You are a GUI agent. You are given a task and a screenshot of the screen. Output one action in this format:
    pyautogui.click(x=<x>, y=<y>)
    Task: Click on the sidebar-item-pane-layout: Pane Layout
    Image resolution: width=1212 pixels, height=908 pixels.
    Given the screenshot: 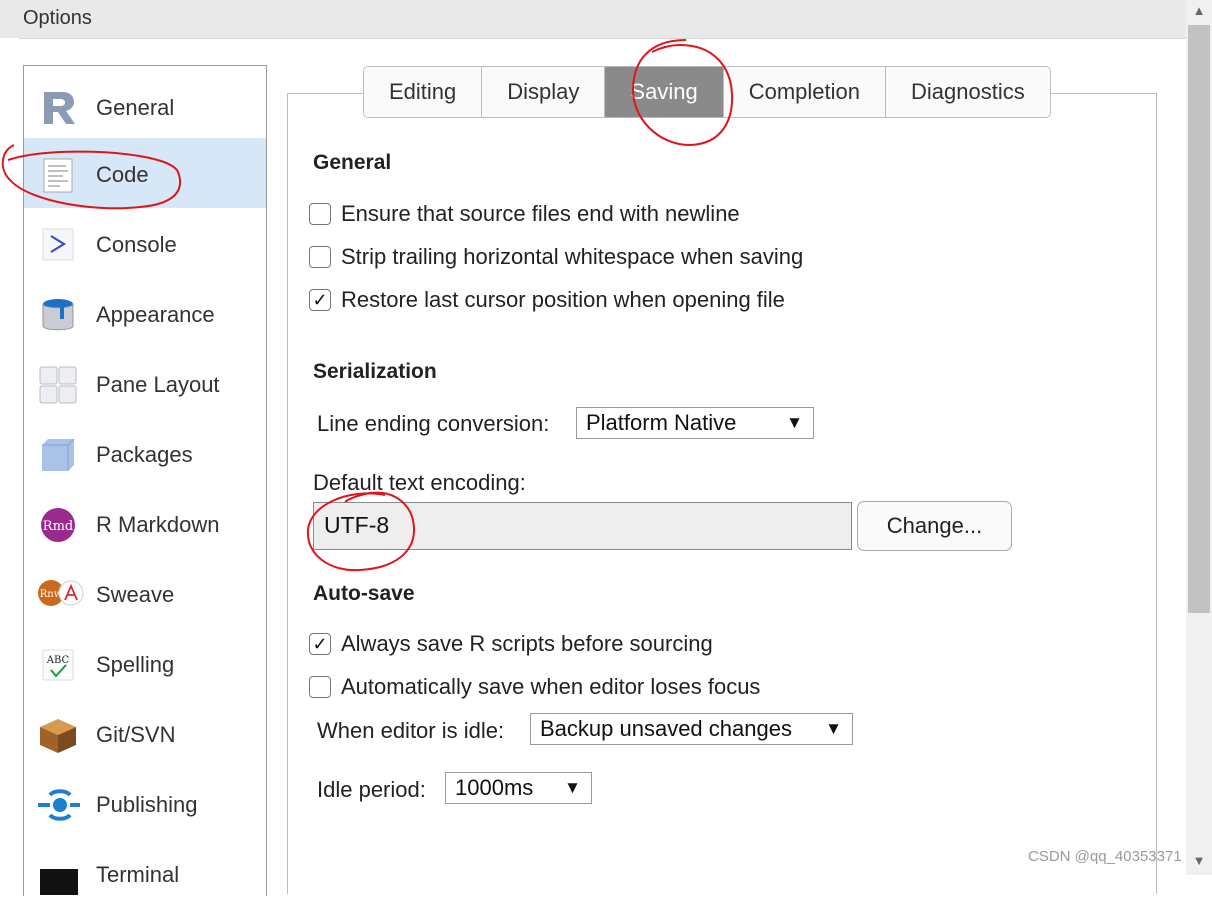 What is the action you would take?
    pyautogui.click(x=145, y=383)
    